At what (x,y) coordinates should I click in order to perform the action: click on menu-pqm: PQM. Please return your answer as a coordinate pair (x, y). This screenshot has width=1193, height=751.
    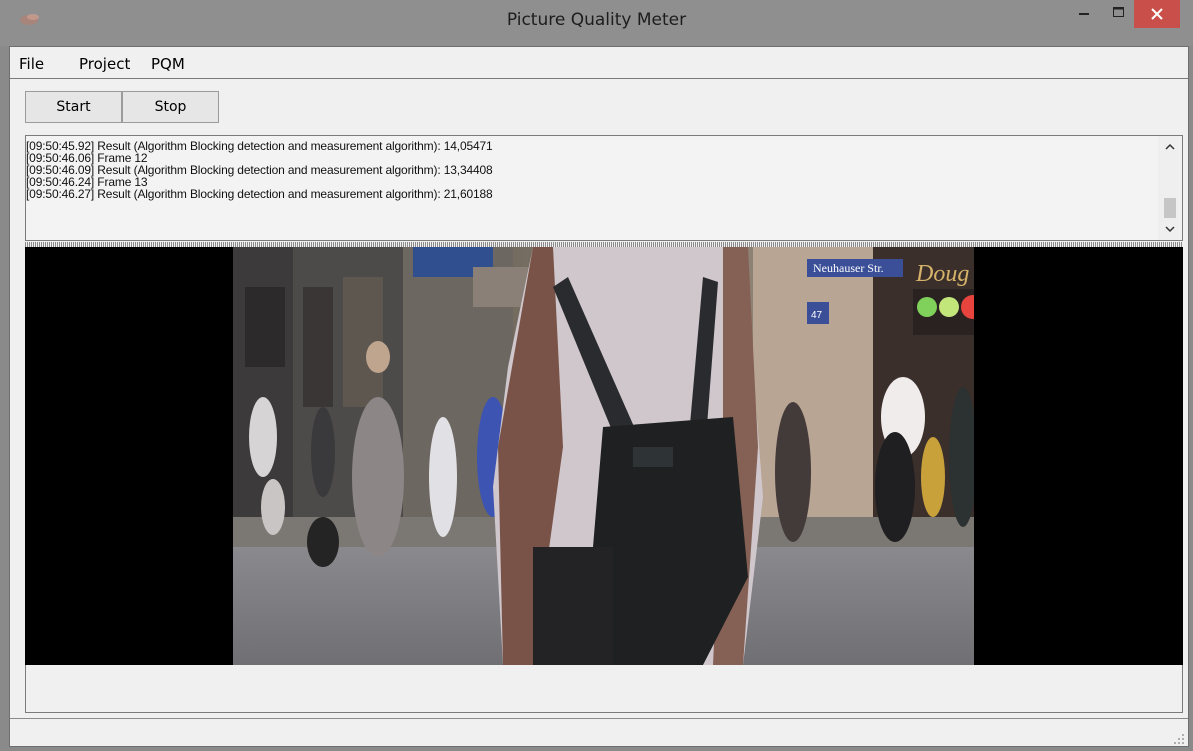
    Looking at the image, I should click on (168, 64).